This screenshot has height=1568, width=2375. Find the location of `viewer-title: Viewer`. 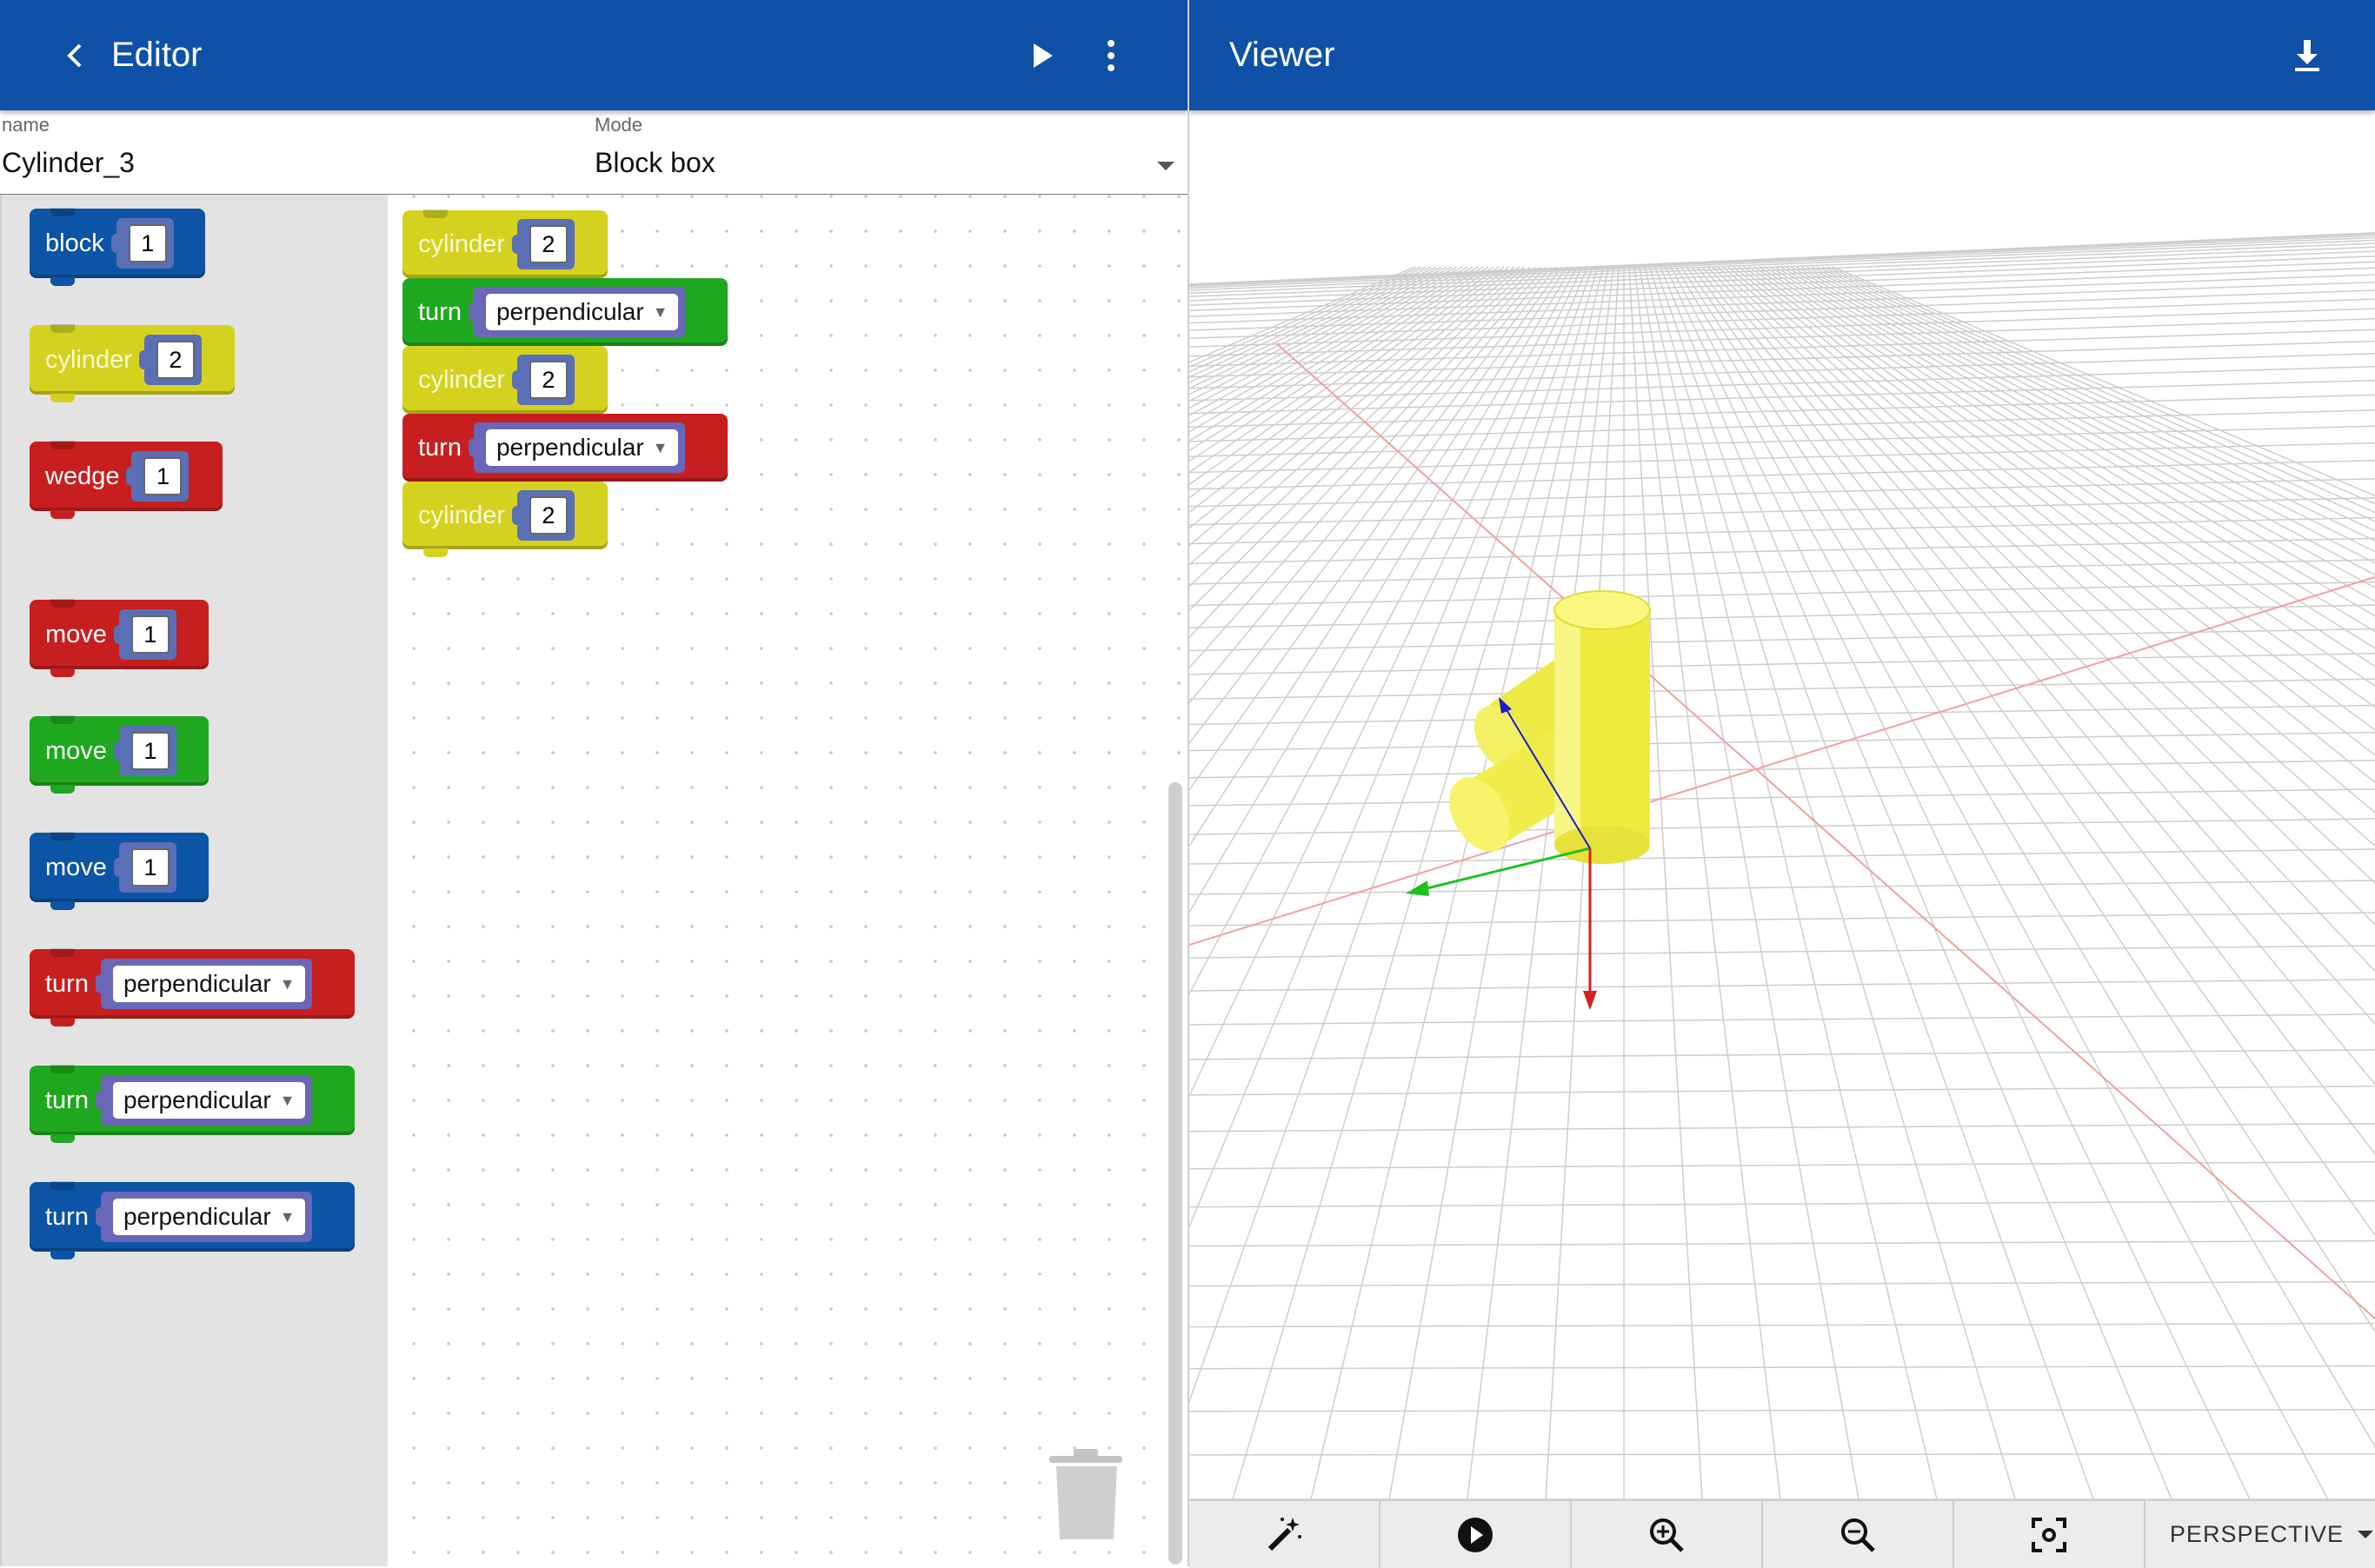

viewer-title: Viewer is located at coordinates (1282, 55).